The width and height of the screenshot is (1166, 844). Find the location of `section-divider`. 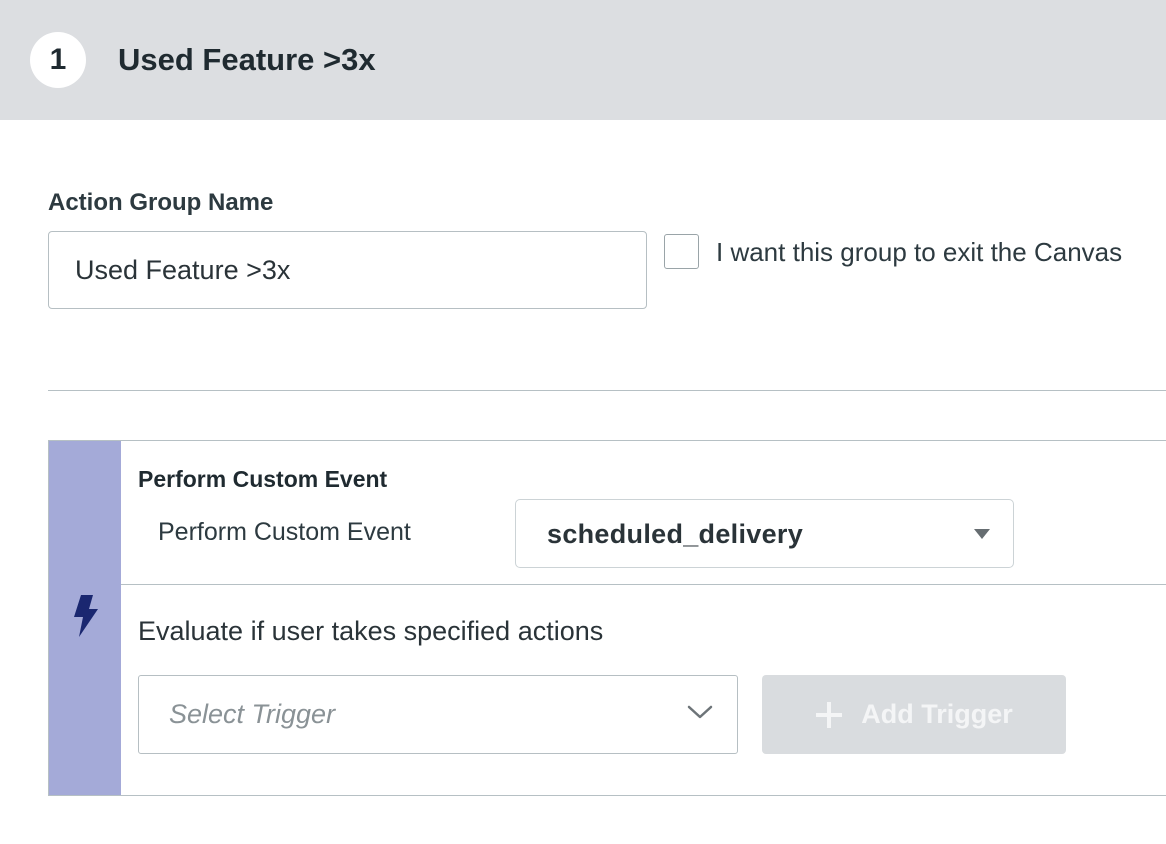

section-divider is located at coordinates (607, 390).